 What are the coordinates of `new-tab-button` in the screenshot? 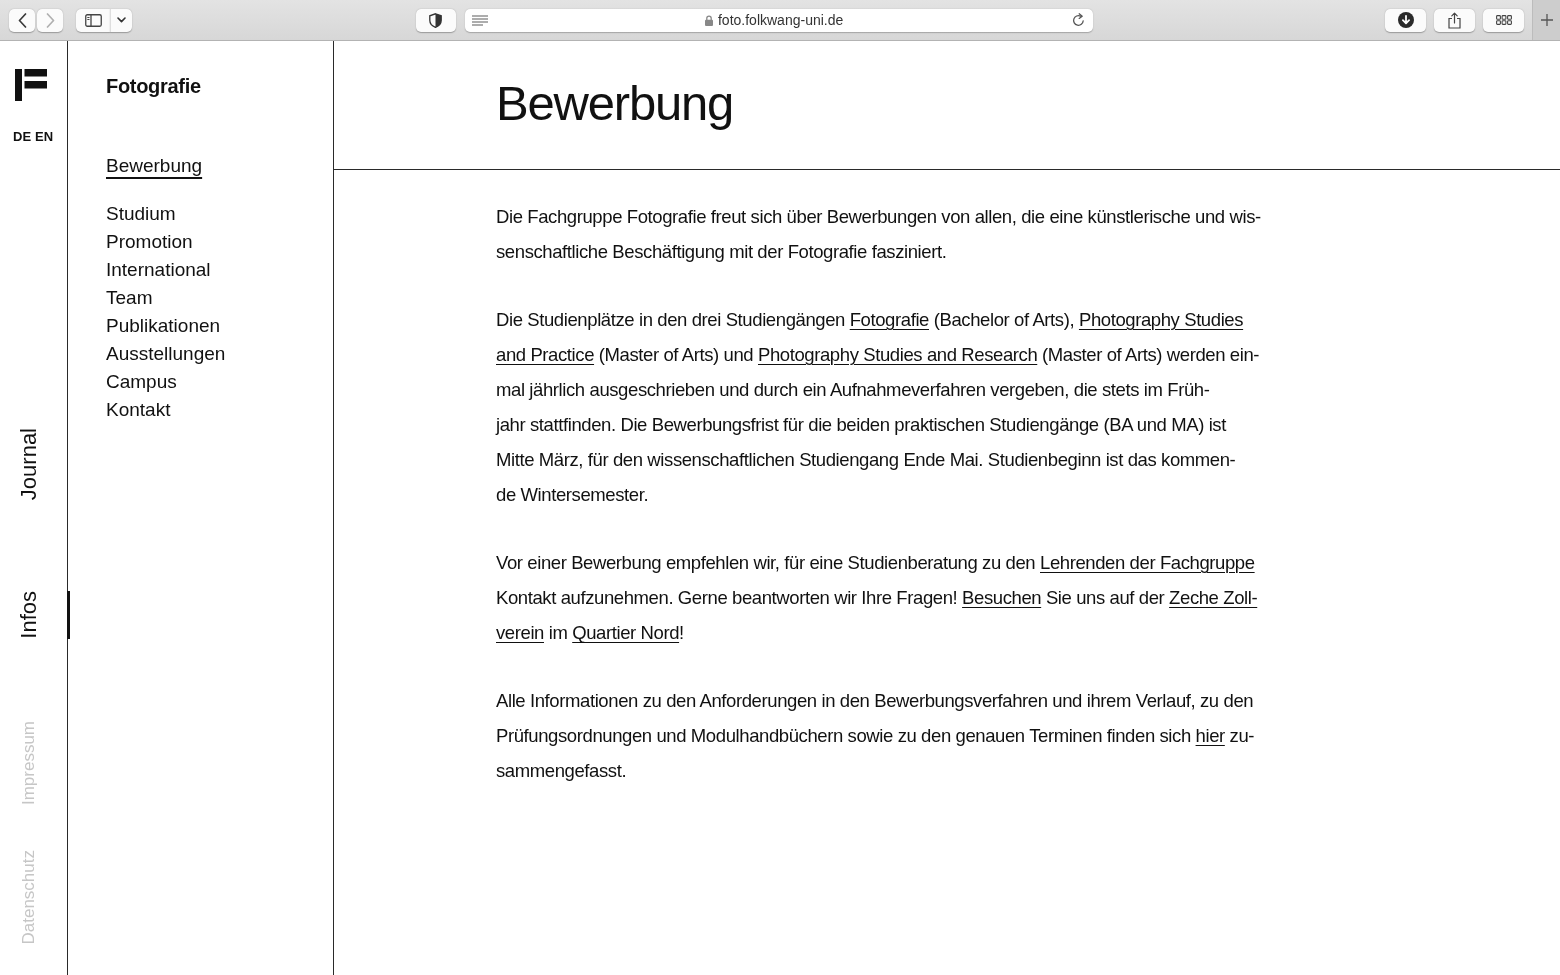 It's located at (1546, 20).